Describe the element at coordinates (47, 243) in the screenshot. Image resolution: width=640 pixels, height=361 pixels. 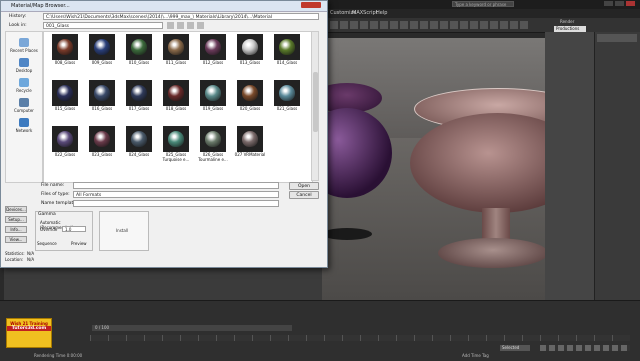
I see `sequence-checkbox: Sequence` at that location.